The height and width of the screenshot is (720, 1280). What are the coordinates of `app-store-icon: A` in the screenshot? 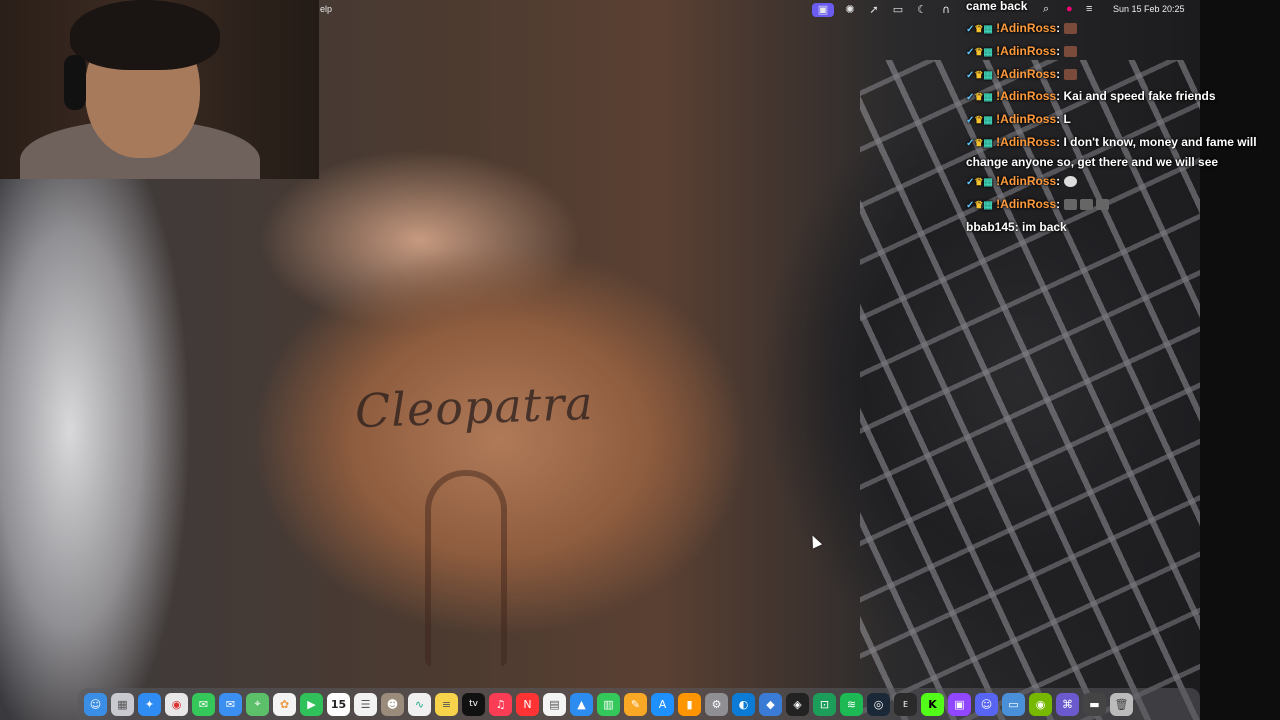 It's located at (662, 704).